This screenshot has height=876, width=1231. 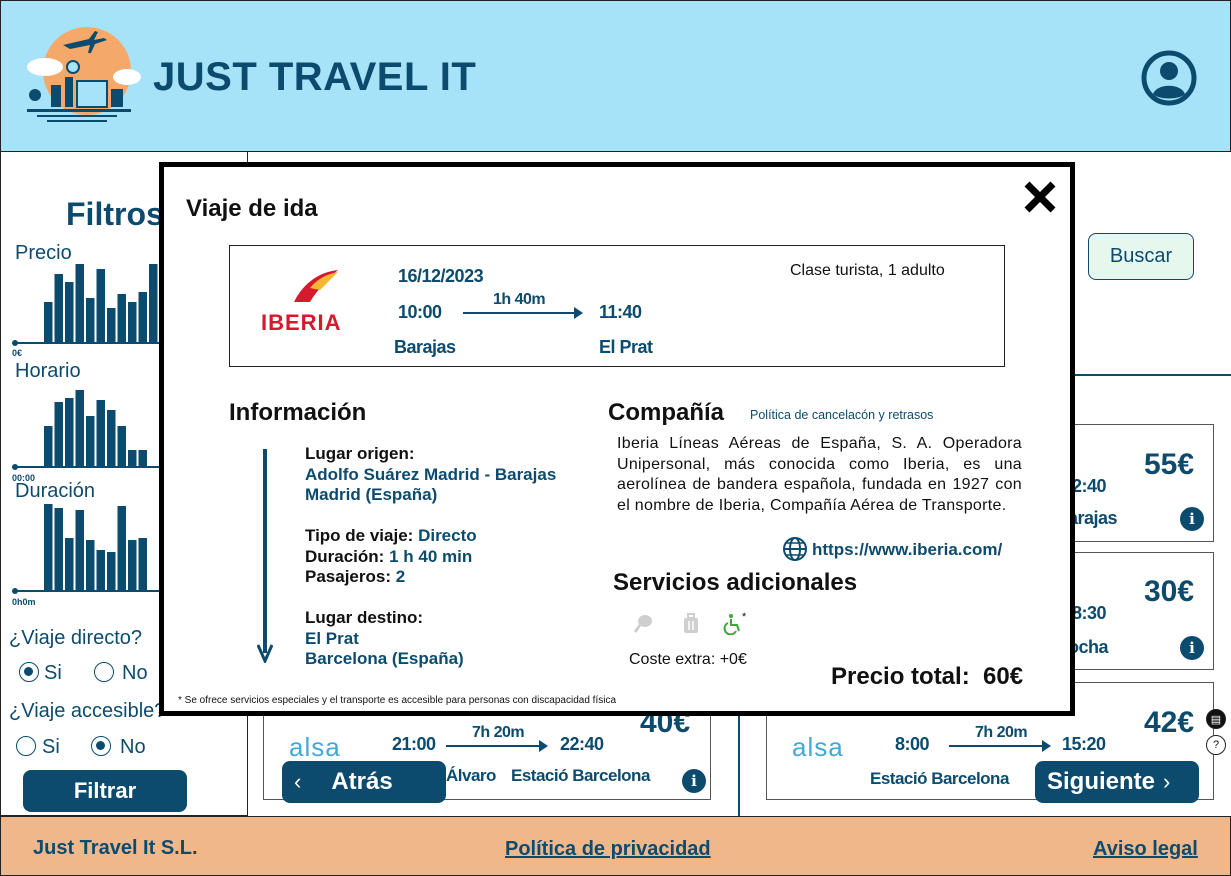 I want to click on destination-city: Barcelona (España), so click(x=384, y=658).